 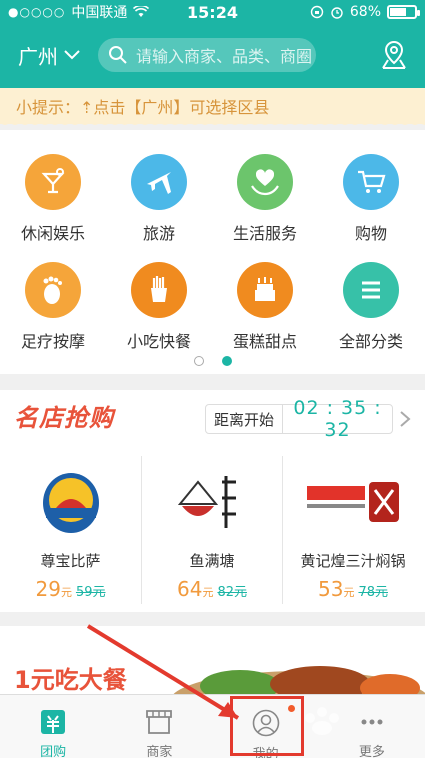 I want to click on search-input: 请输入商家、品类、商圈, so click(x=207, y=55).